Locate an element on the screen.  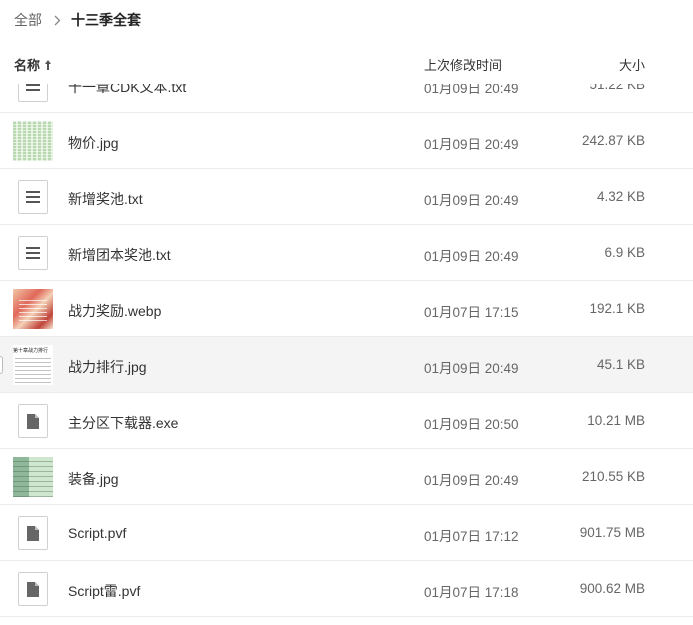
file-modified: 01月07日 17:12 is located at coordinates (471, 536).